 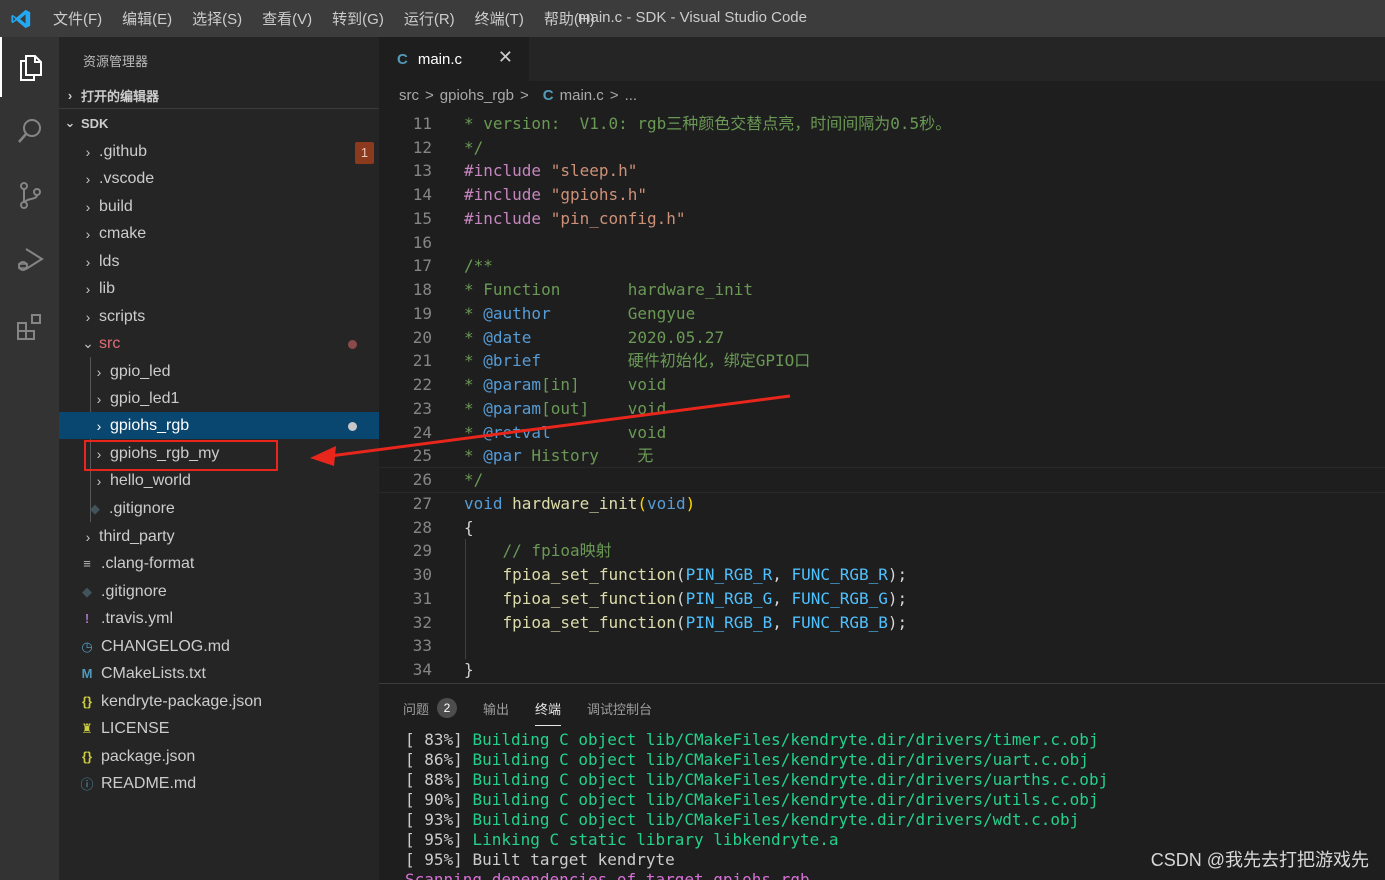 I want to click on tree-file-changelog: ◷ CHANGELOG.md, so click(x=219, y=646).